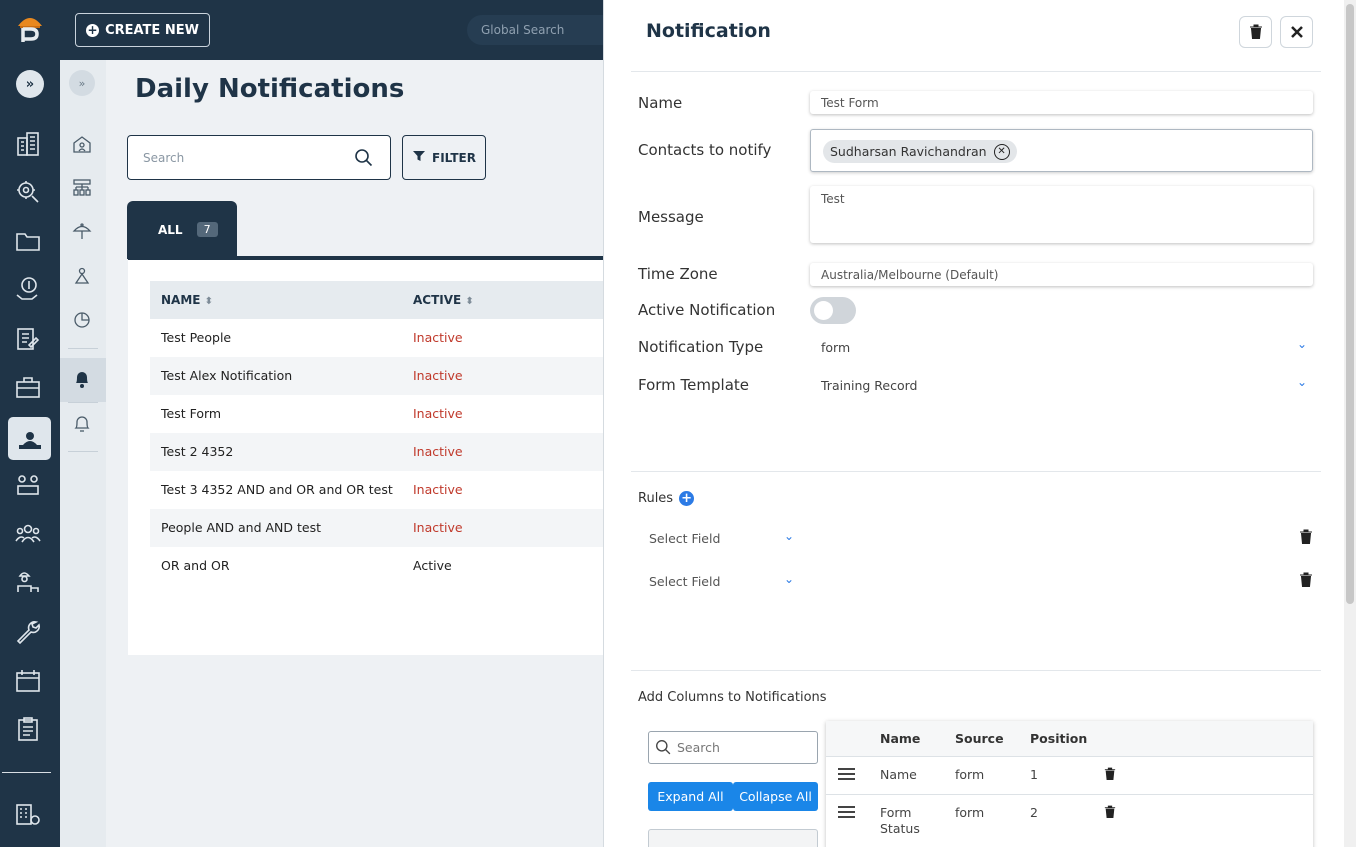 Image resolution: width=1356 pixels, height=847 pixels. I want to click on collapse-all-button: Collapse All, so click(775, 796).